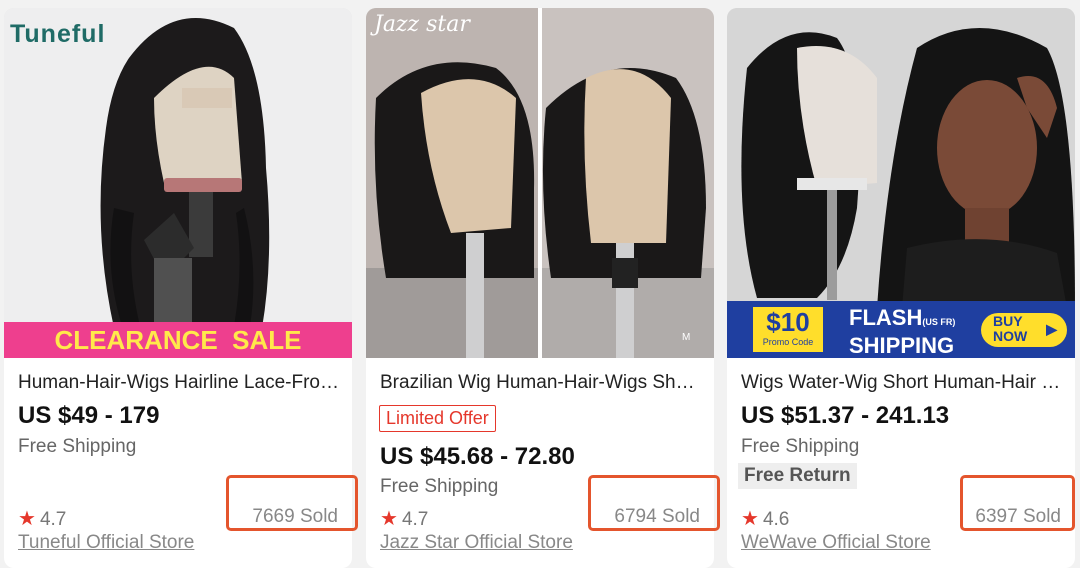 The image size is (1080, 568). Describe the element at coordinates (902, 383) in the screenshot. I see `product-title: Wigs Water-Wig Short Human-Hair Lace` at that location.